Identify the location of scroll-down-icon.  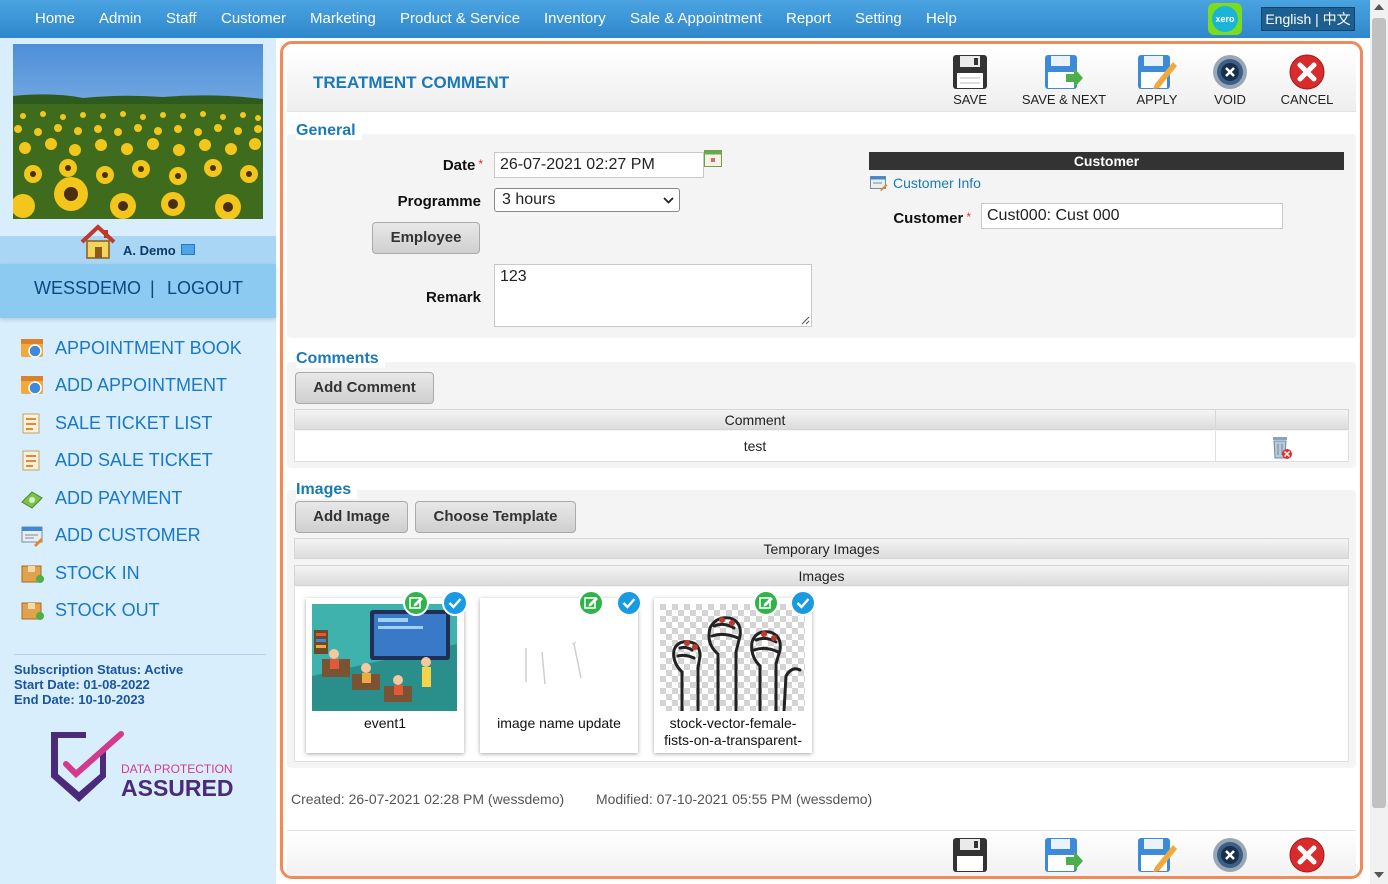
(1379, 875).